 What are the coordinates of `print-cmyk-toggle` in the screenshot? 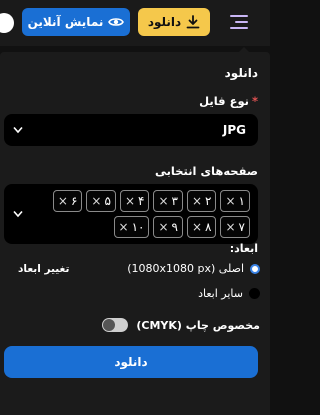 It's located at (115, 325).